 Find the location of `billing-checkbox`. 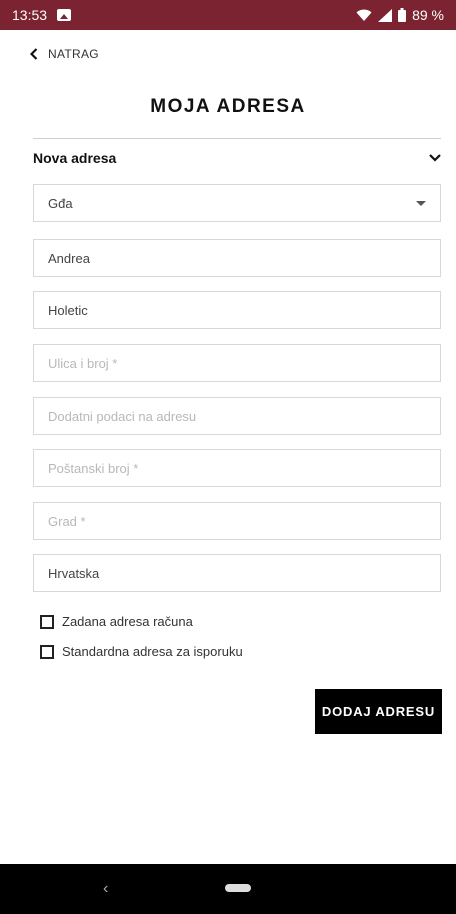

billing-checkbox is located at coordinates (47, 621).